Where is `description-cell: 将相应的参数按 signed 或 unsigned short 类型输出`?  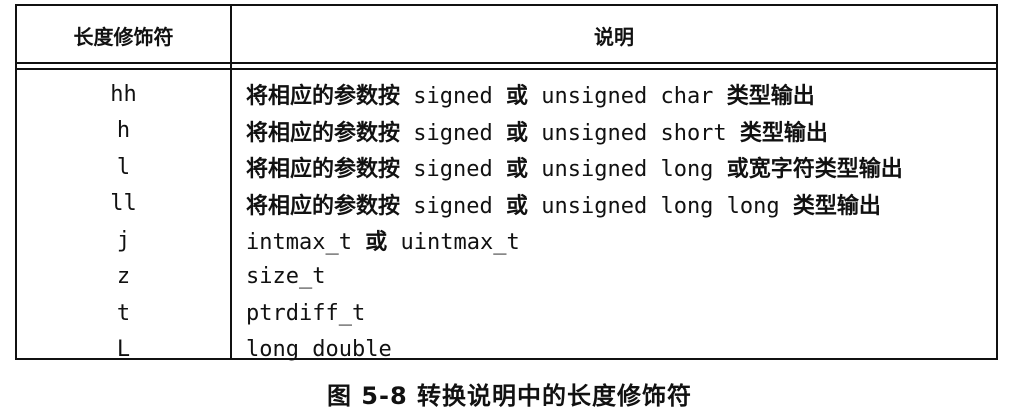
description-cell: 将相应的参数按 signed 或 unsigned short 类型输出 is located at coordinates (537, 133).